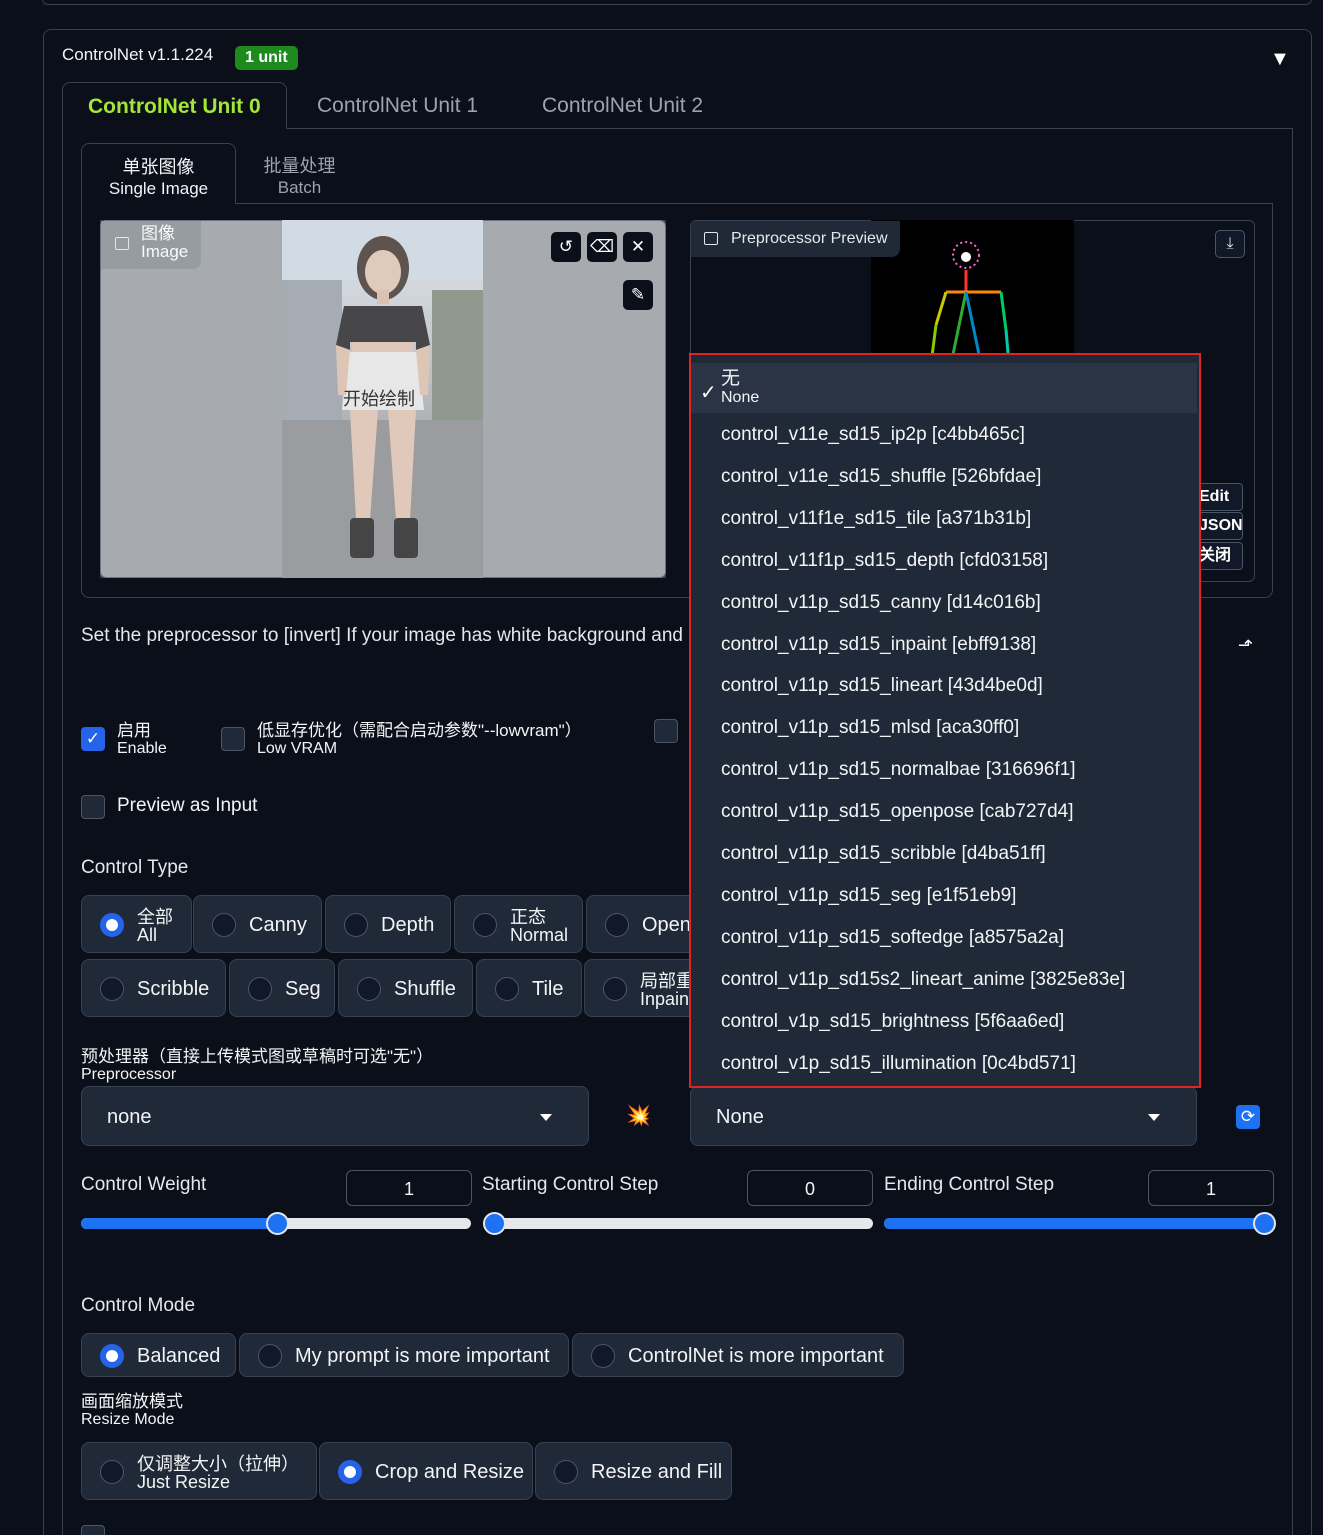 The image size is (1323, 1535). What do you see at coordinates (184, 1481) in the screenshot?
I see `resize-just-en: Just Resize` at bounding box center [184, 1481].